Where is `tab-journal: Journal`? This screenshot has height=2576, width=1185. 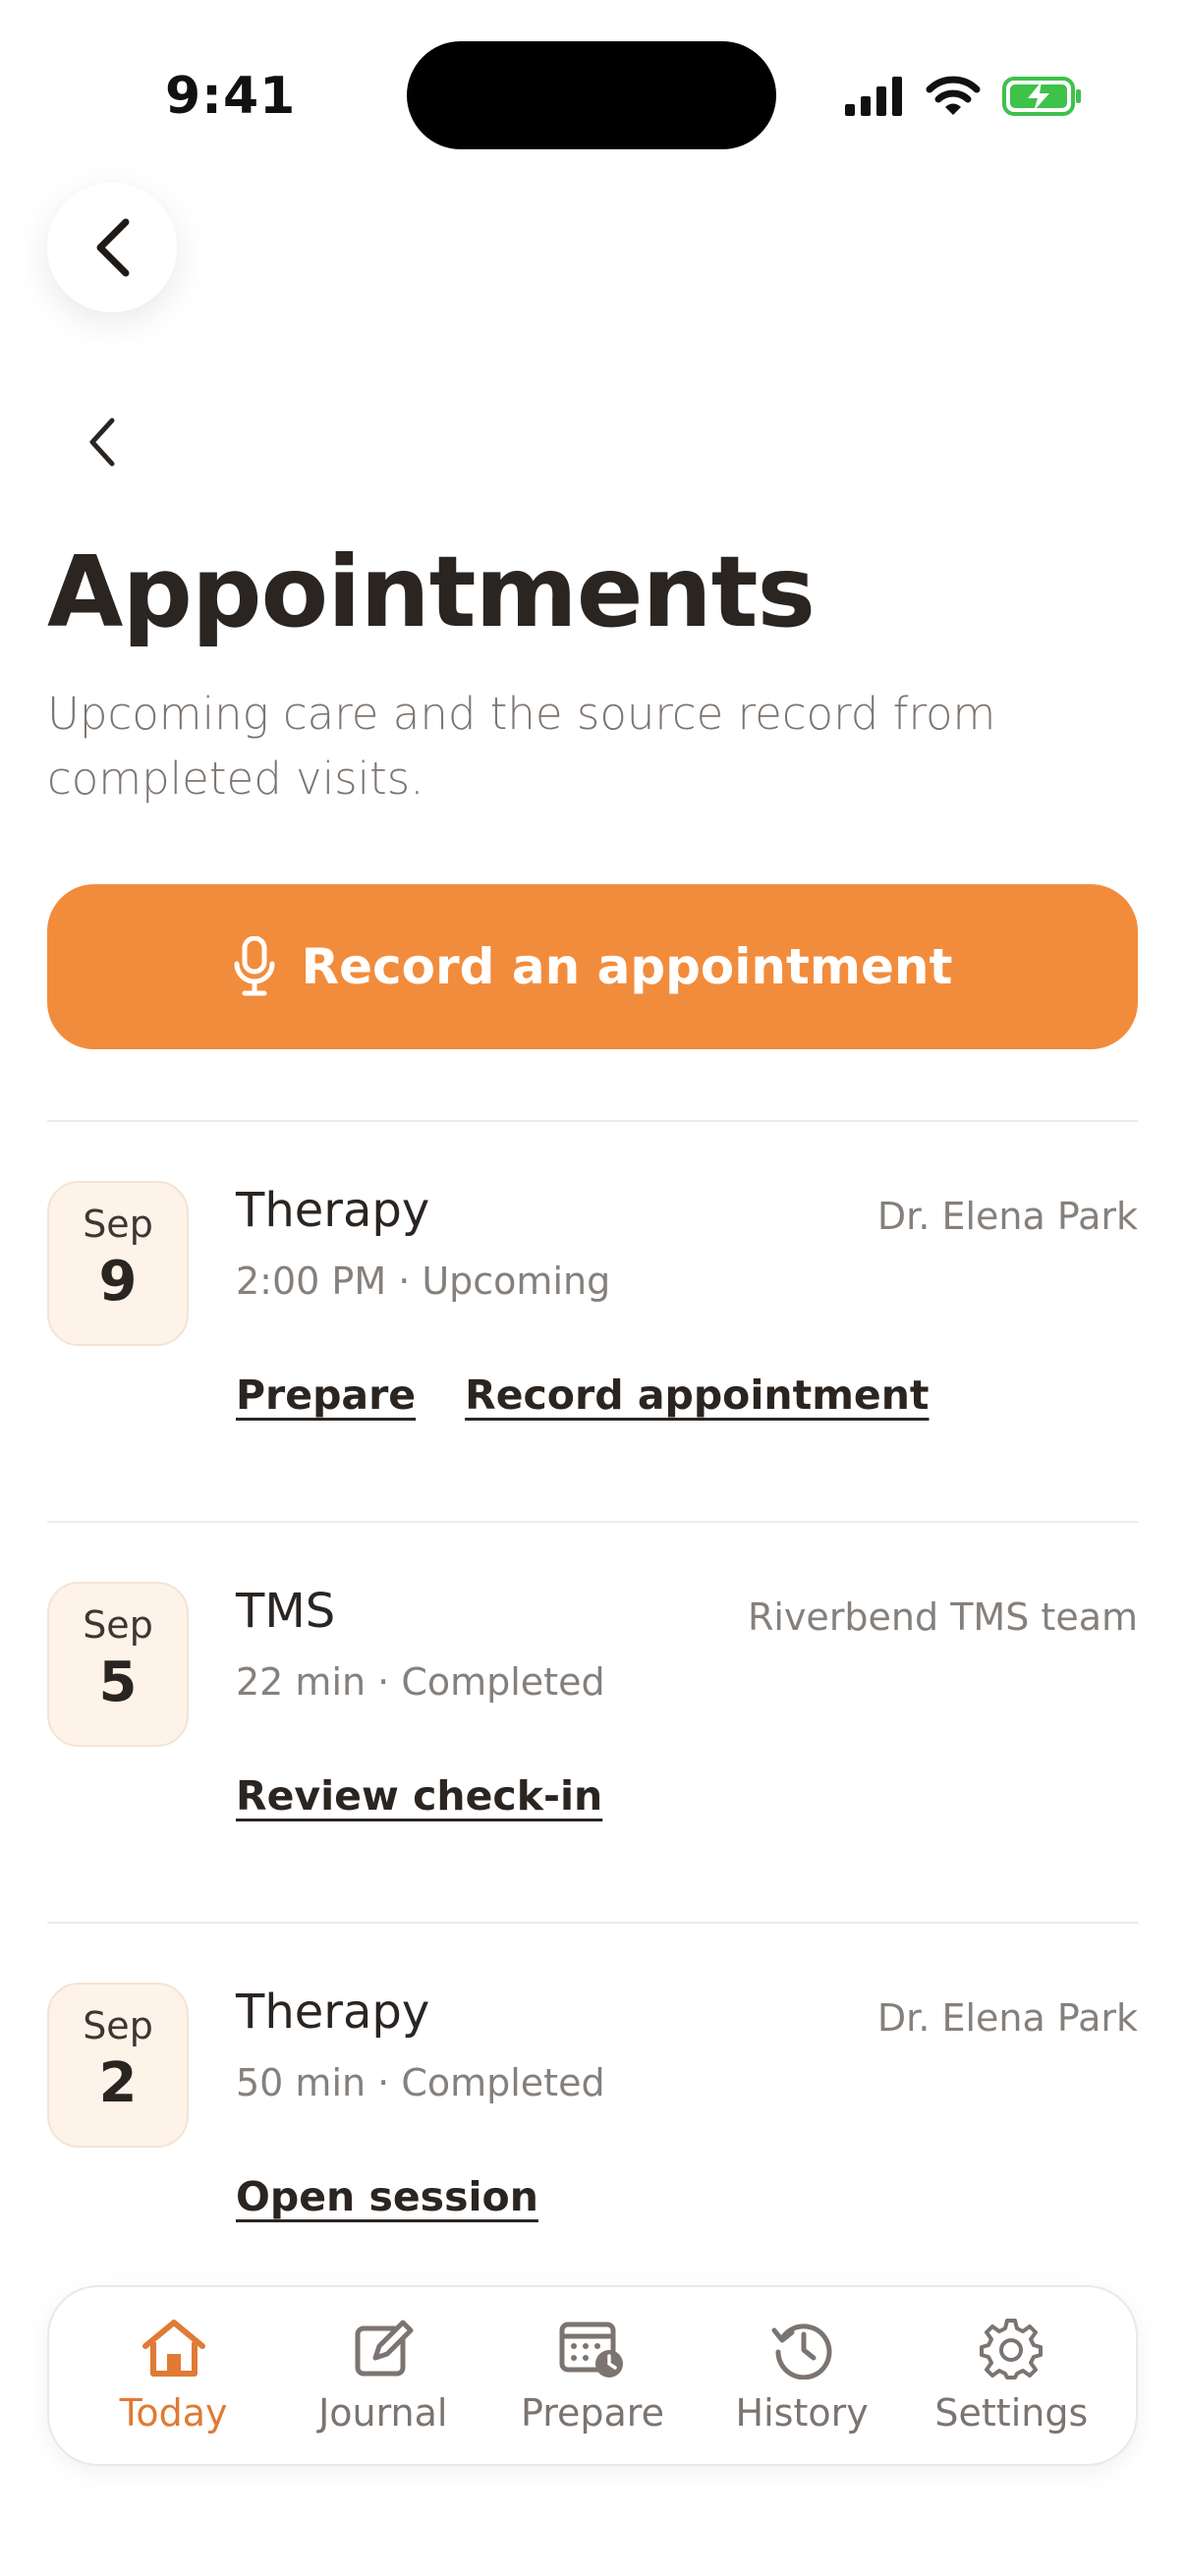 tab-journal: Journal is located at coordinates (383, 2376).